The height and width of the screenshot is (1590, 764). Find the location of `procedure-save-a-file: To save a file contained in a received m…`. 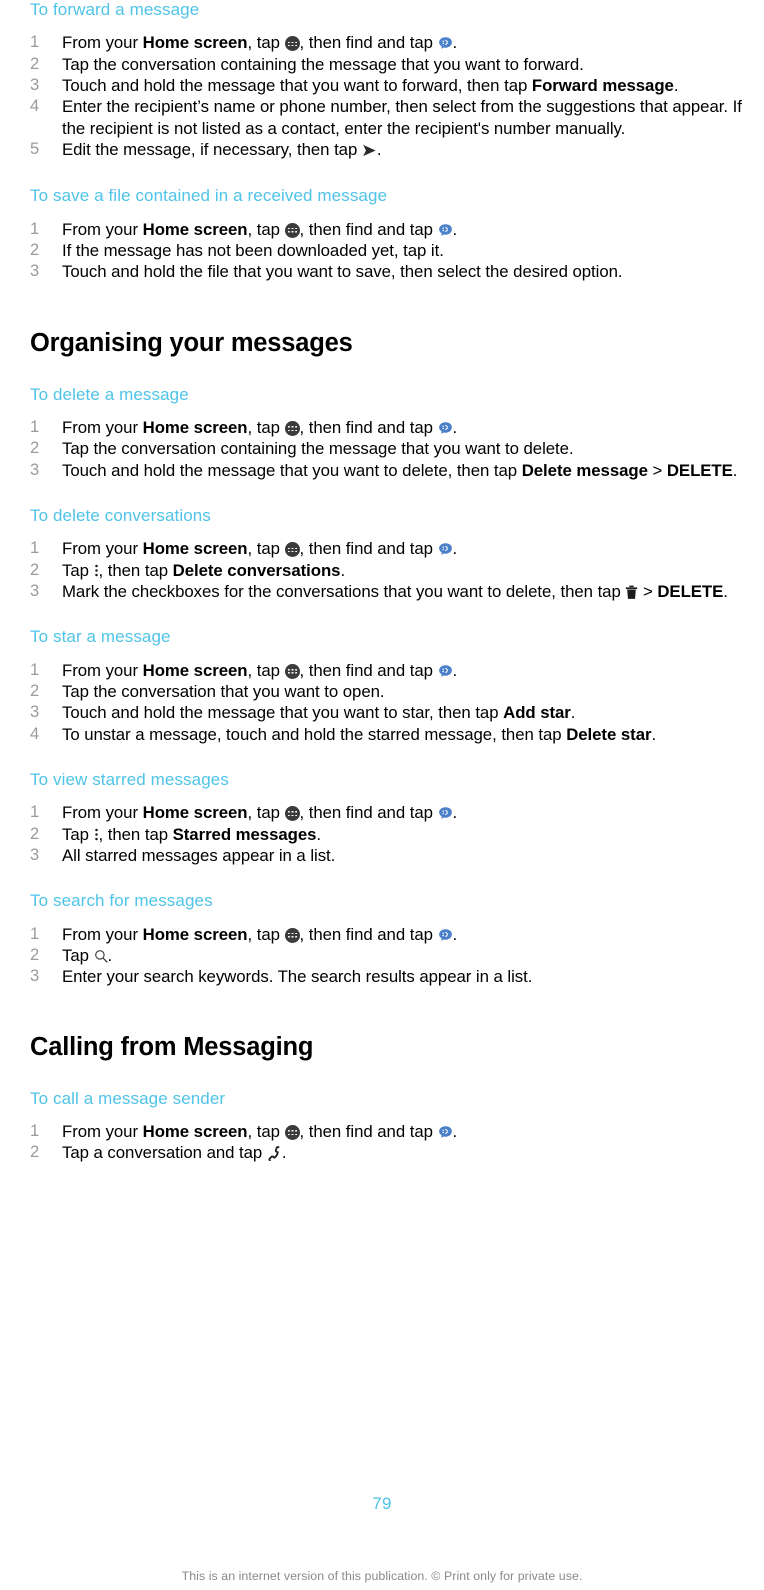

procedure-save-a-file: To save a file contained in a received m… is located at coordinates (388, 221).